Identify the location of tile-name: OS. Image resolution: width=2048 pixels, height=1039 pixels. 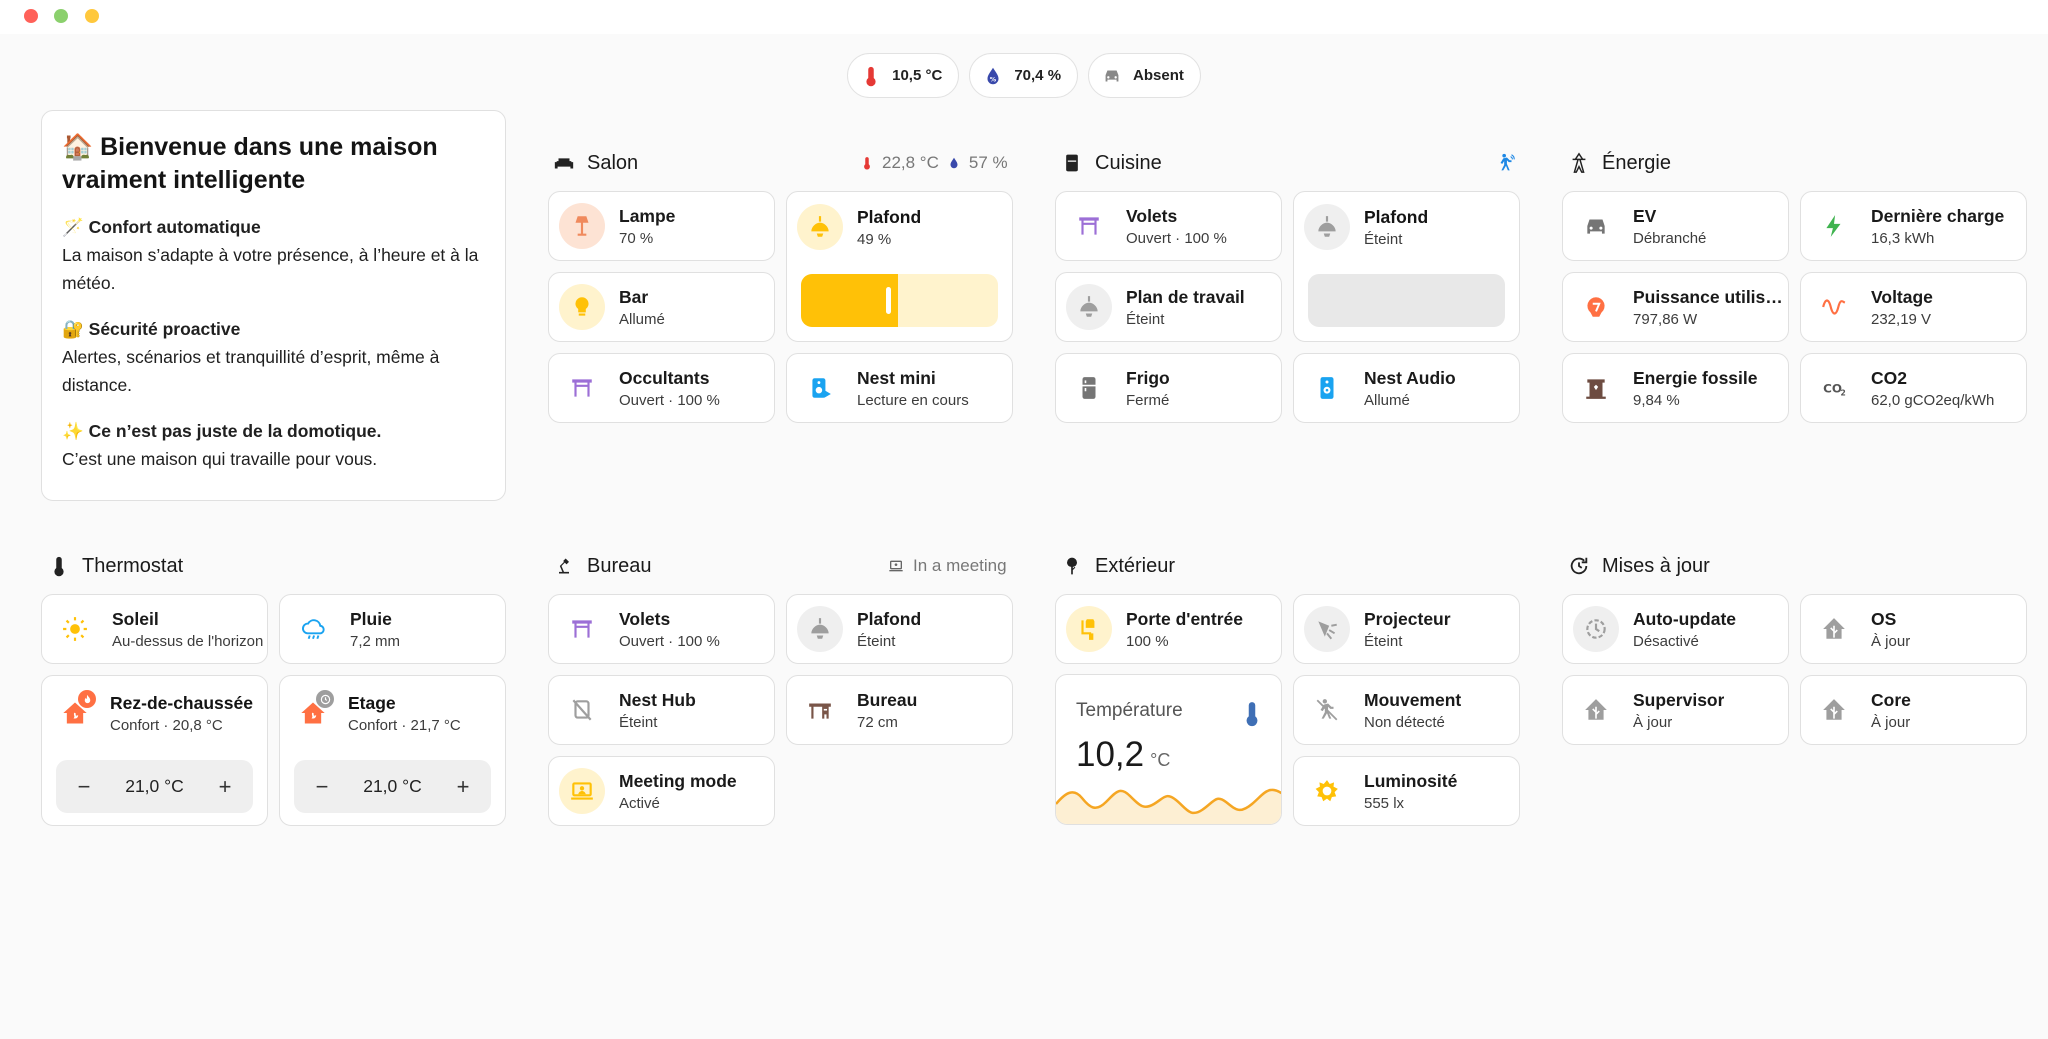
(1884, 618).